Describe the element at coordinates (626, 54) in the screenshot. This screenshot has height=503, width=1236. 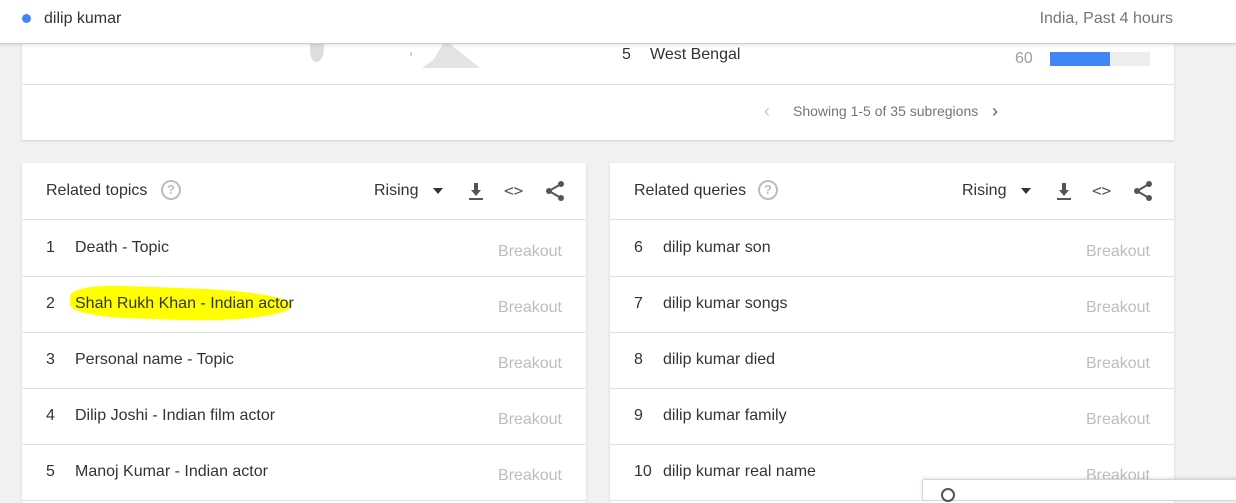
I see `subregion-rank: 5` at that location.